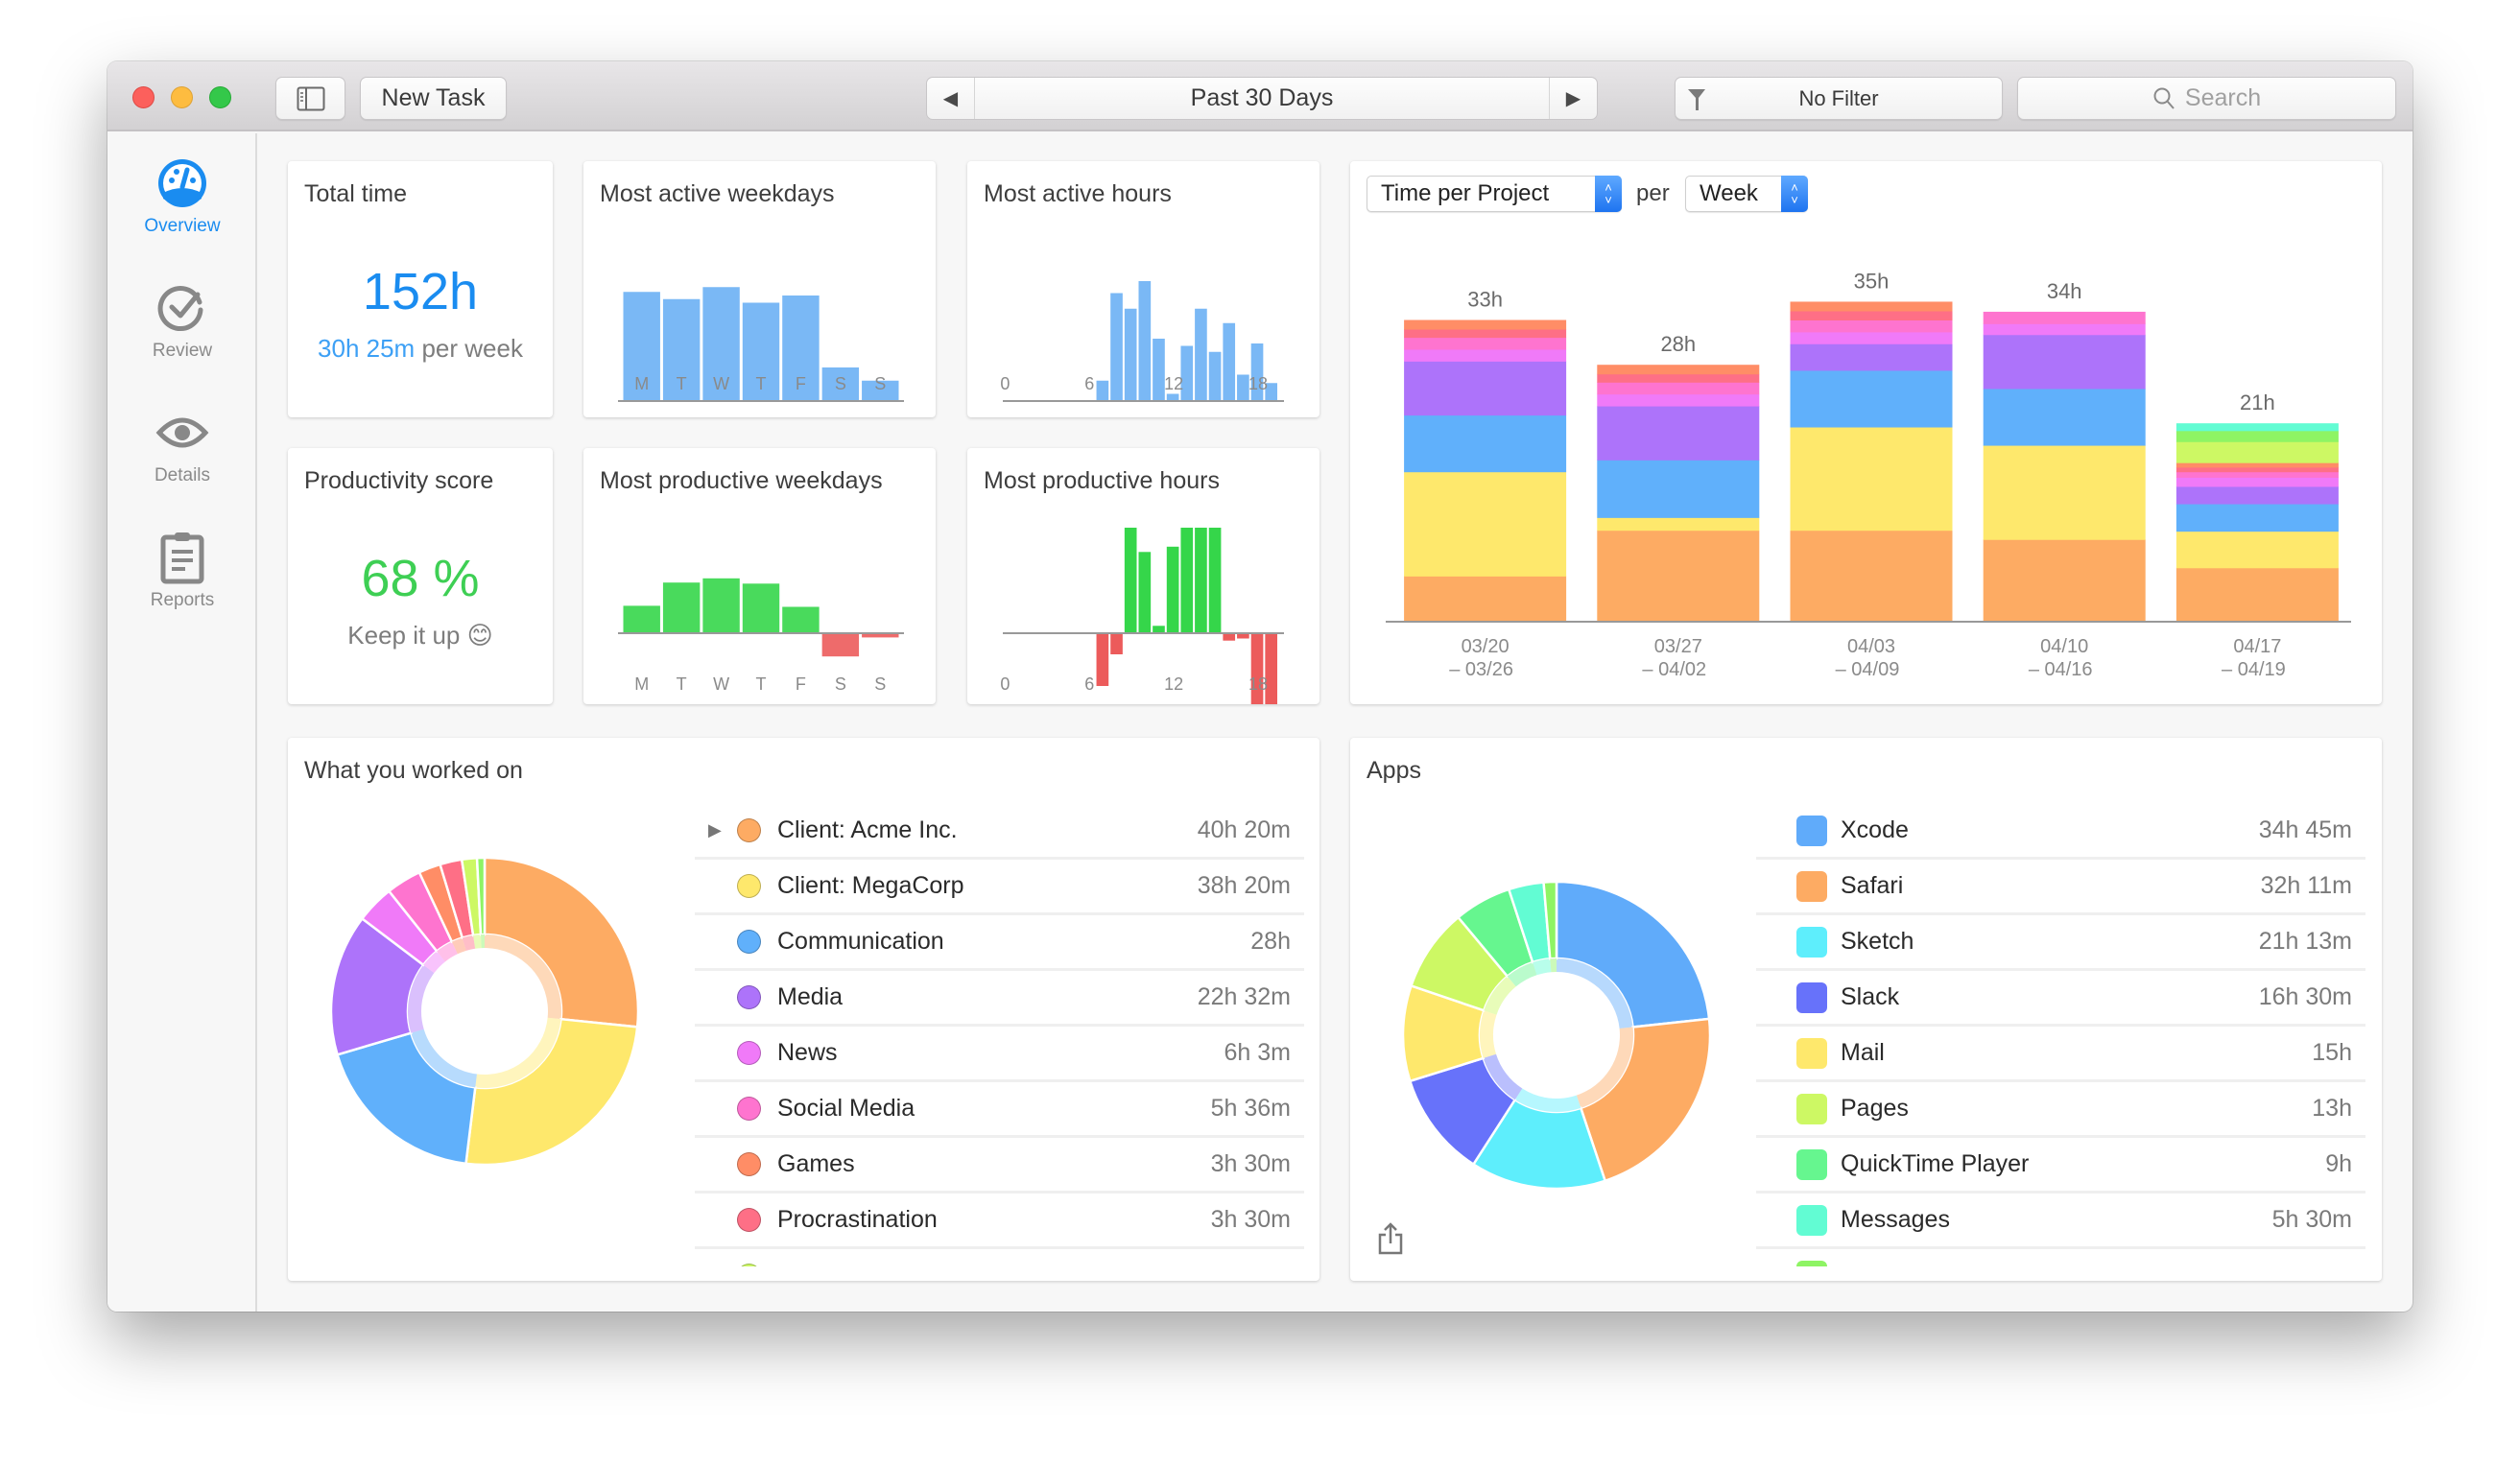 This screenshot has width=2520, height=1466. Describe the element at coordinates (2312, 1219) in the screenshot. I see `row-value: 5h 30m` at that location.